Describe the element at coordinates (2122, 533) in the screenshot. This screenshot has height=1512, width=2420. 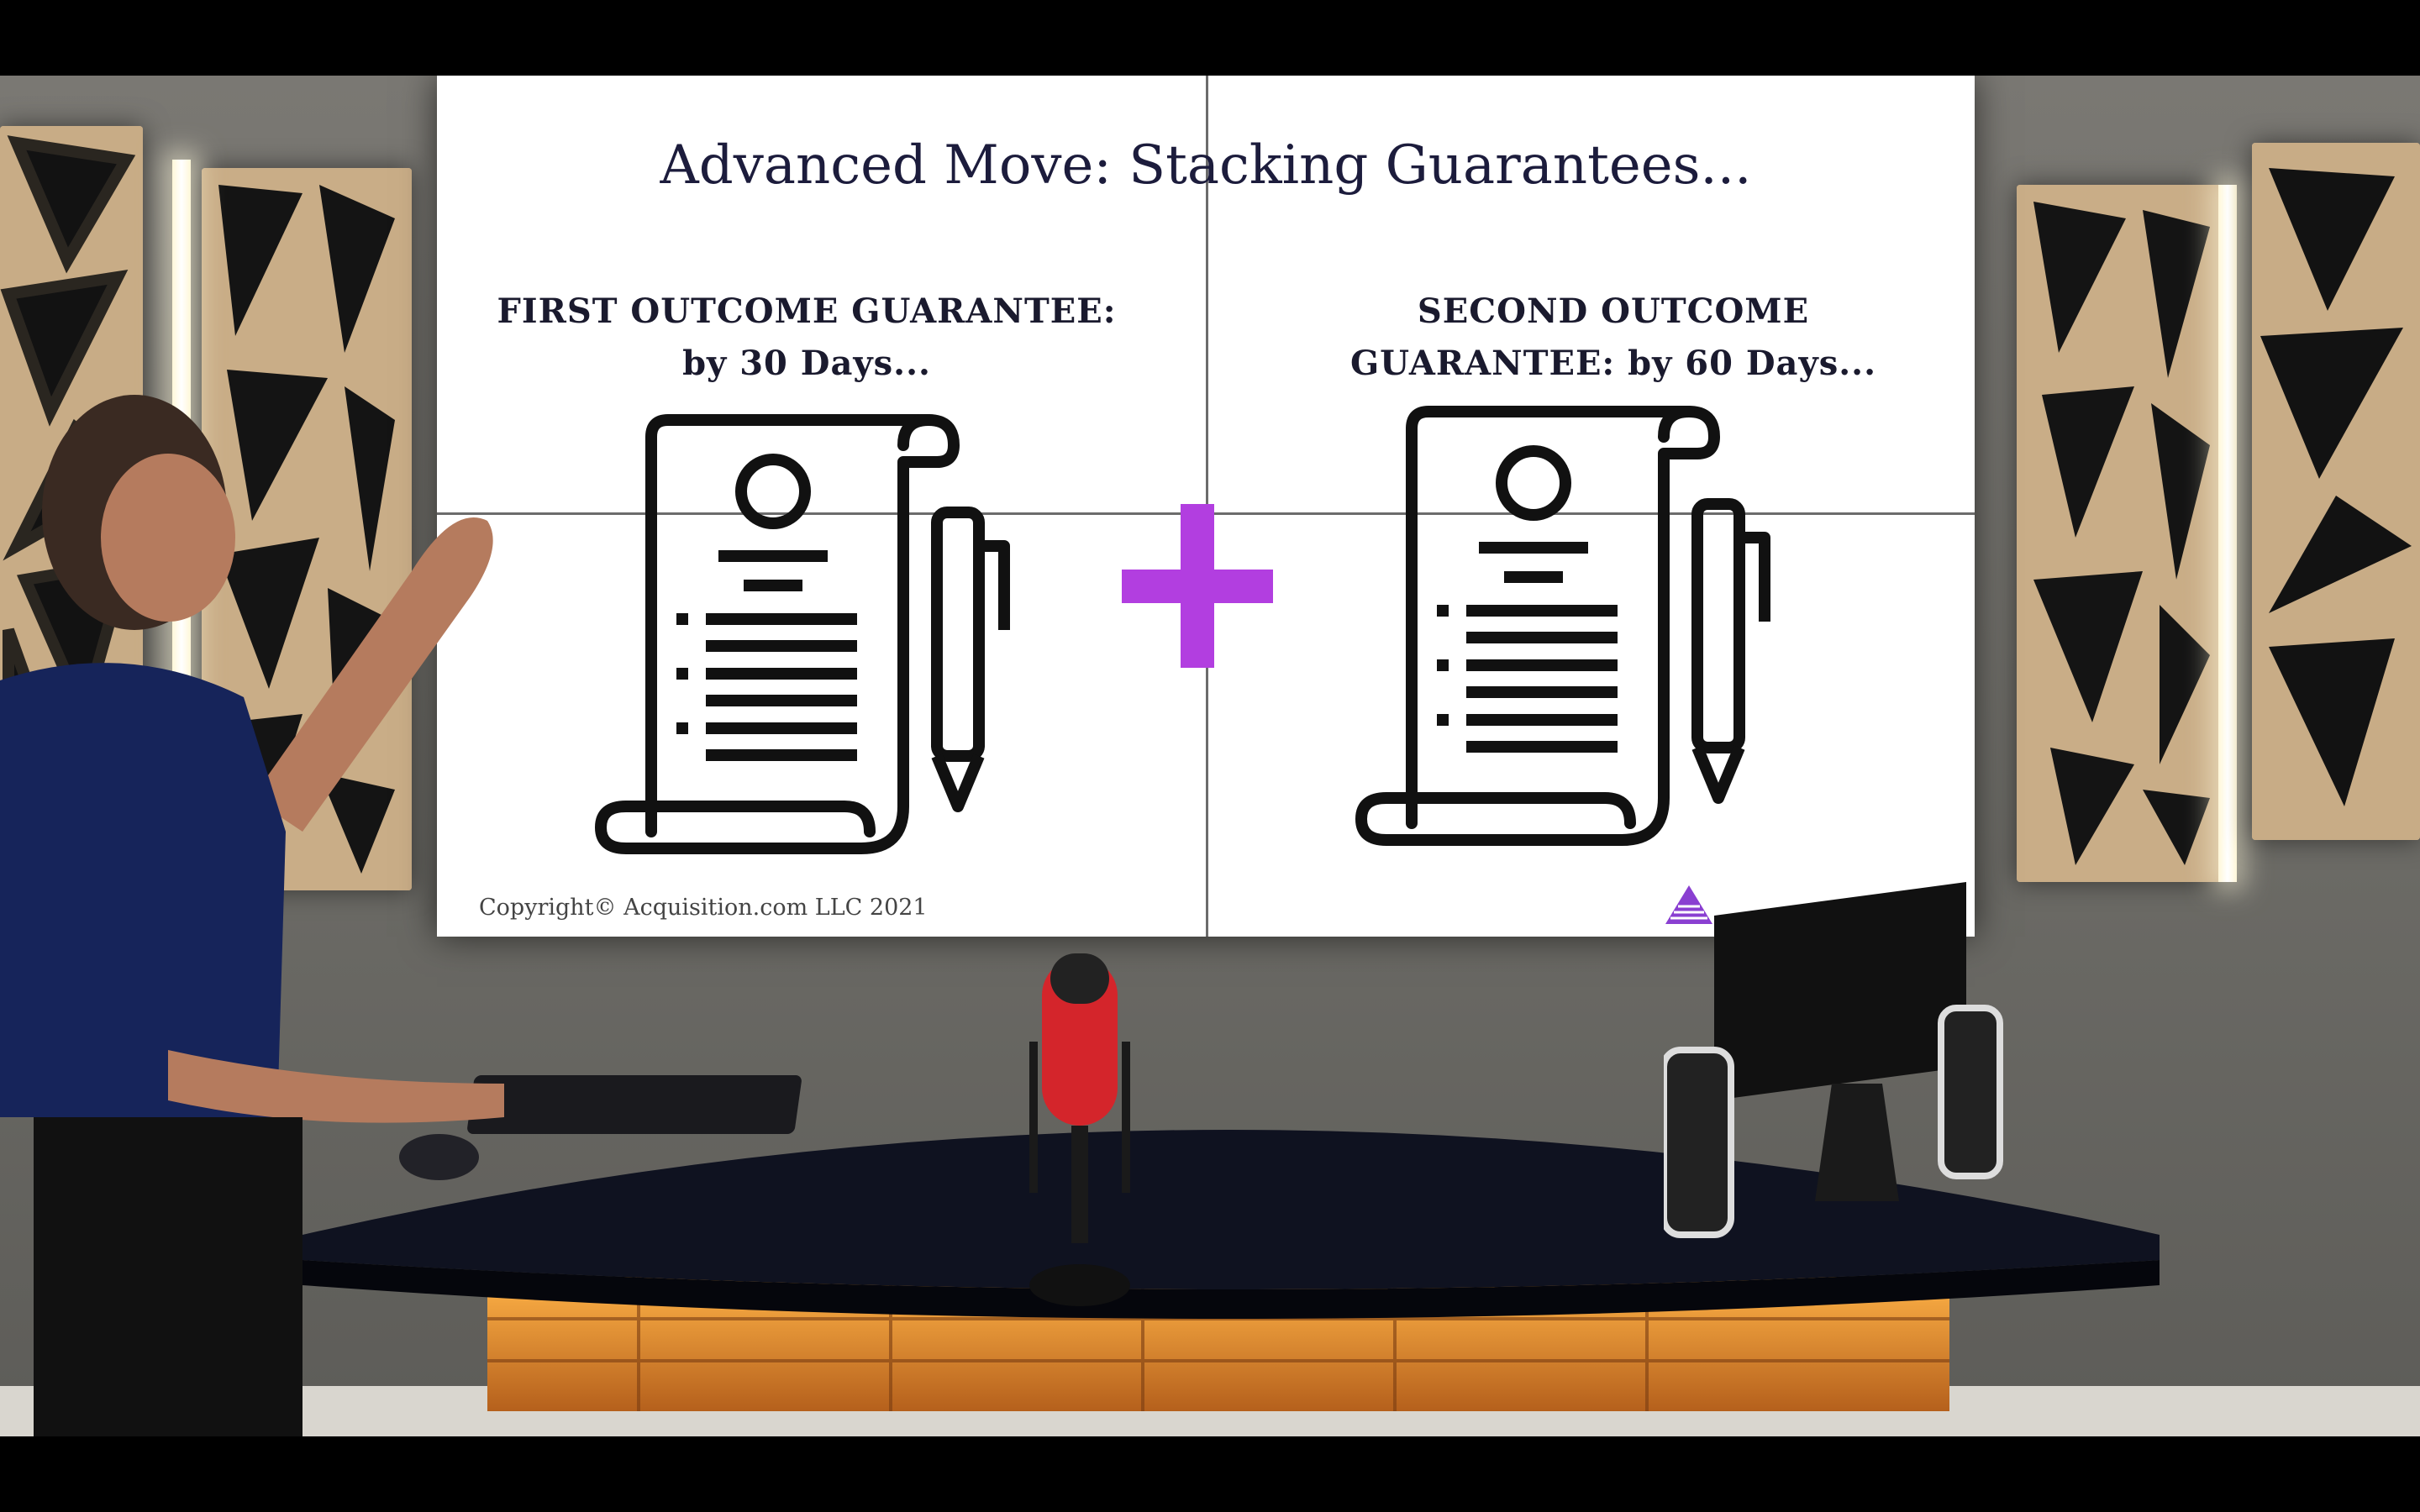
I see `wood-panel-right` at that location.